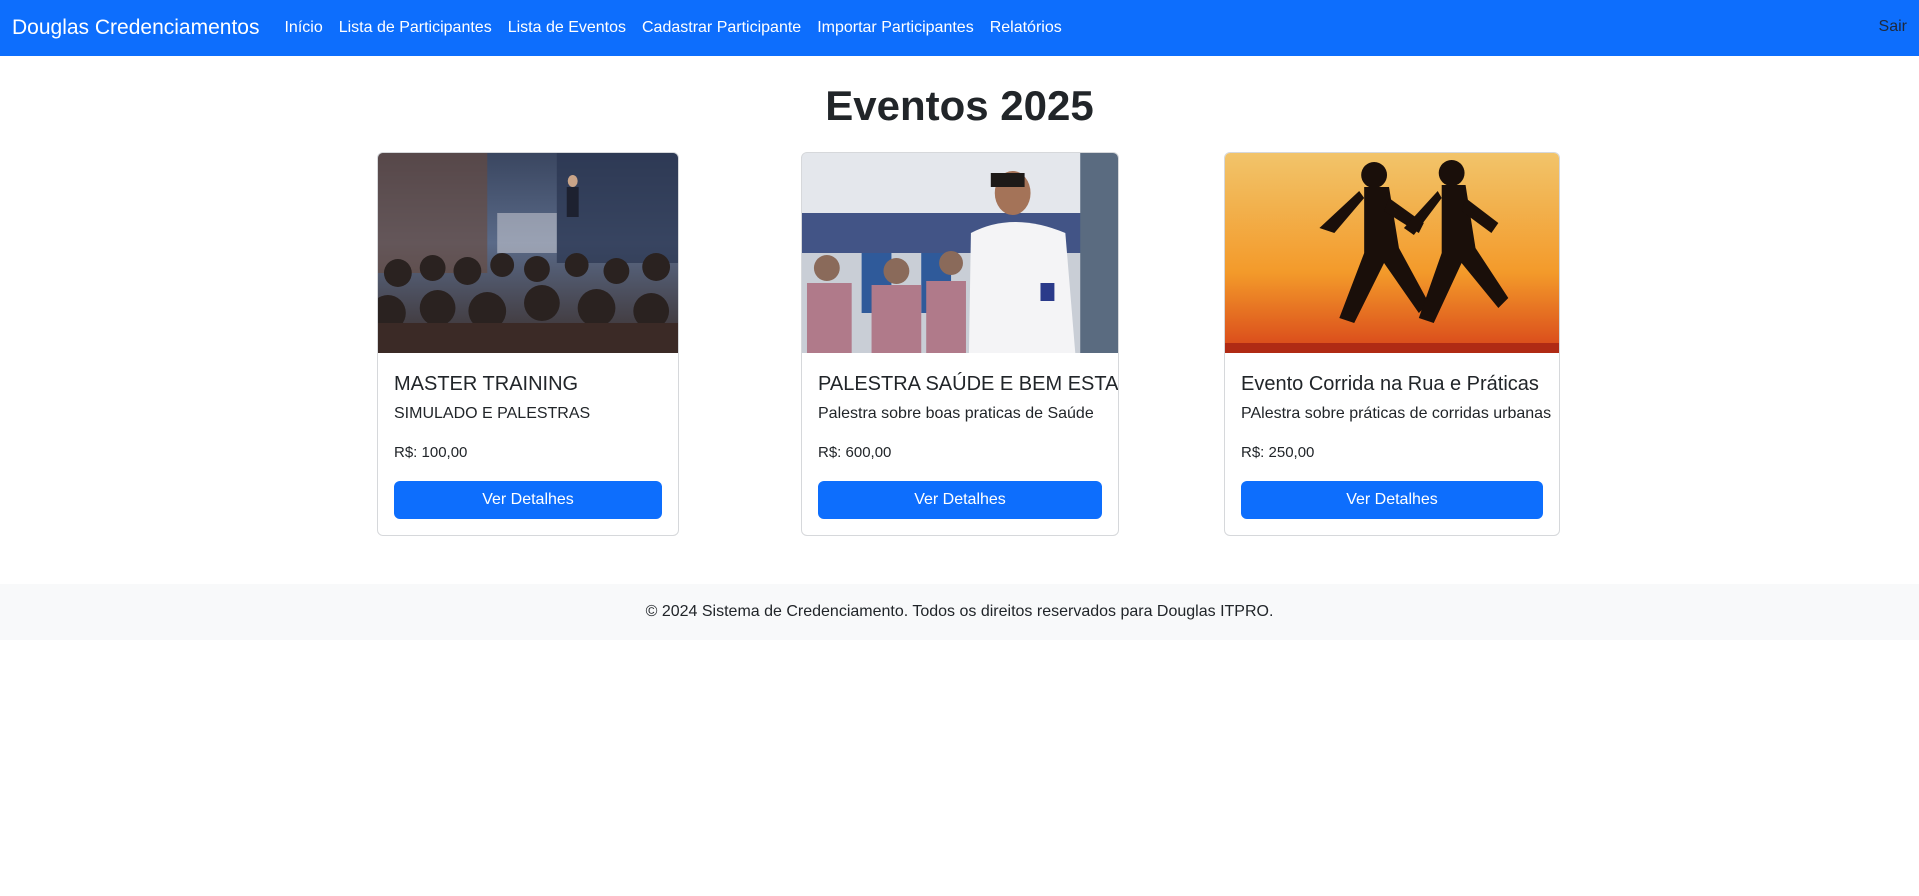 This screenshot has width=1919, height=896. Describe the element at coordinates (1026, 28) in the screenshot. I see `nav-link-relatorios: Relatórios` at that location.